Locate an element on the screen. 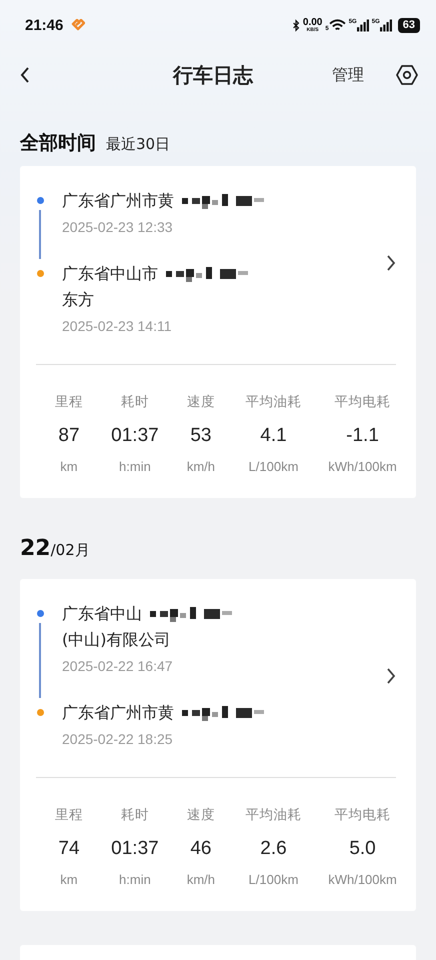  stat-value: -1.1 is located at coordinates (362, 436).